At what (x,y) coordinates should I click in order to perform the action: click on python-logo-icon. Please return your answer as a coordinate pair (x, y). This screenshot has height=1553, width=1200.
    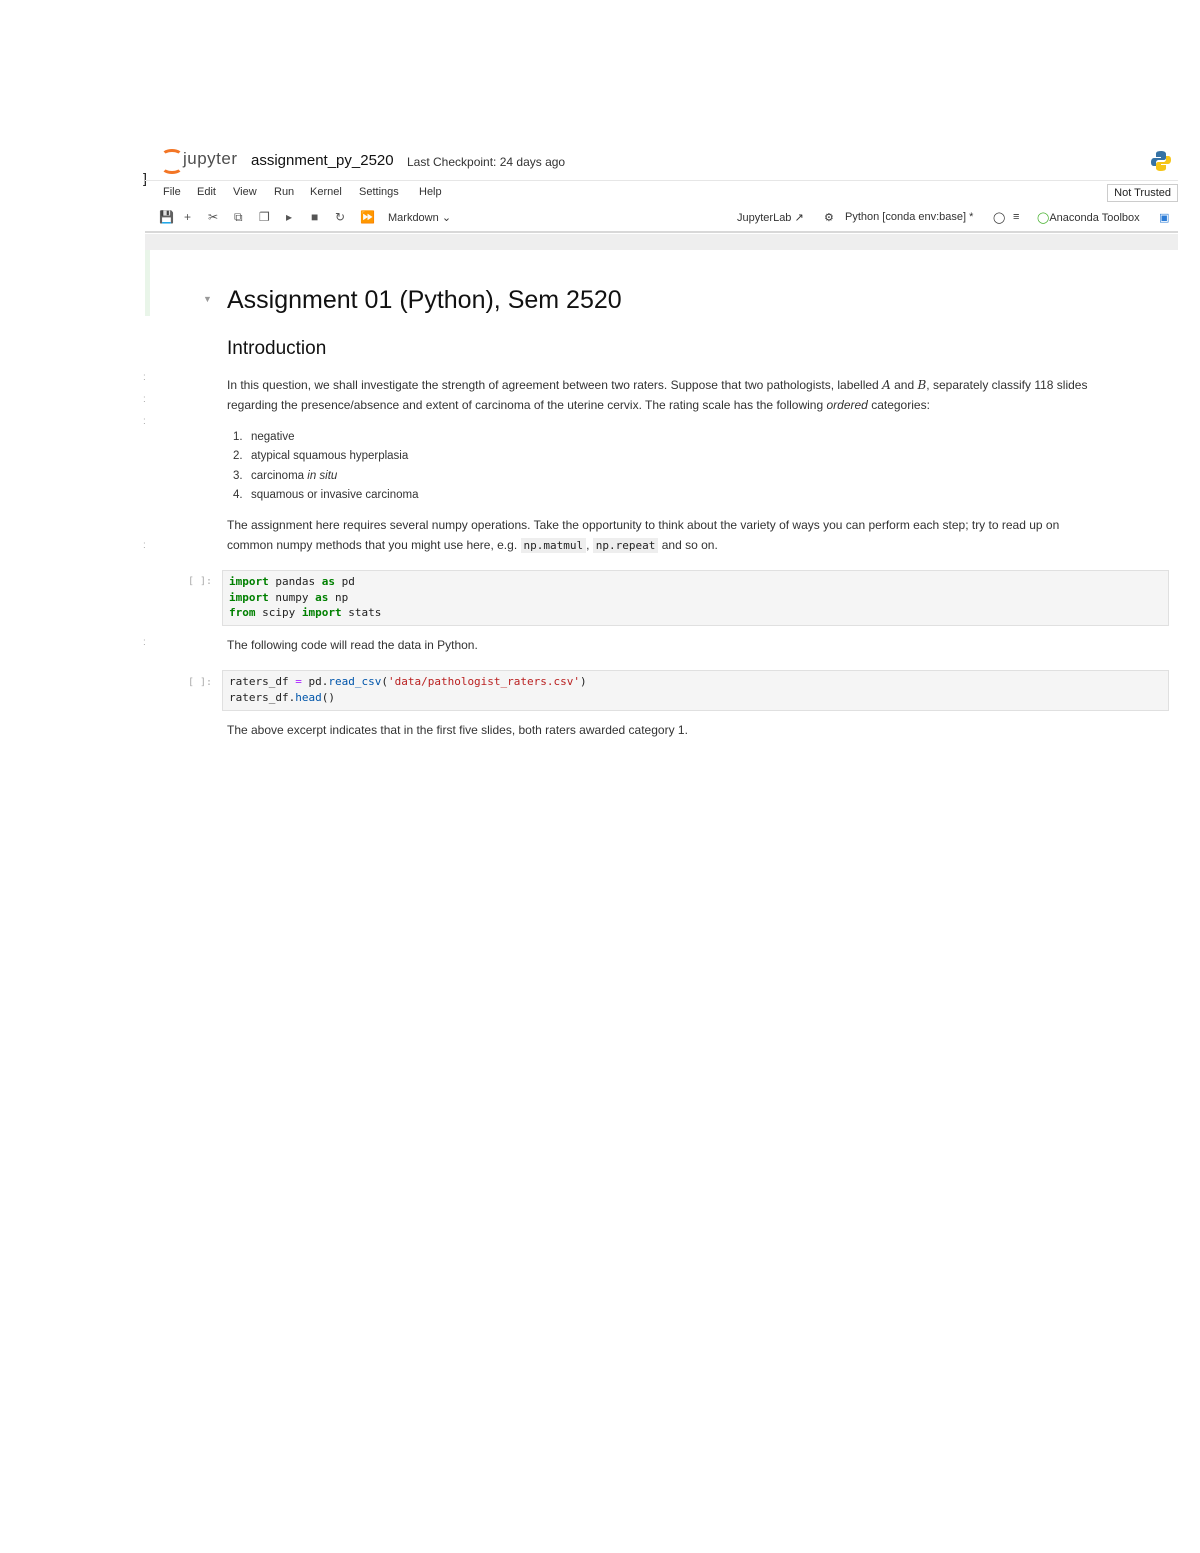
    Looking at the image, I should click on (1161, 161).